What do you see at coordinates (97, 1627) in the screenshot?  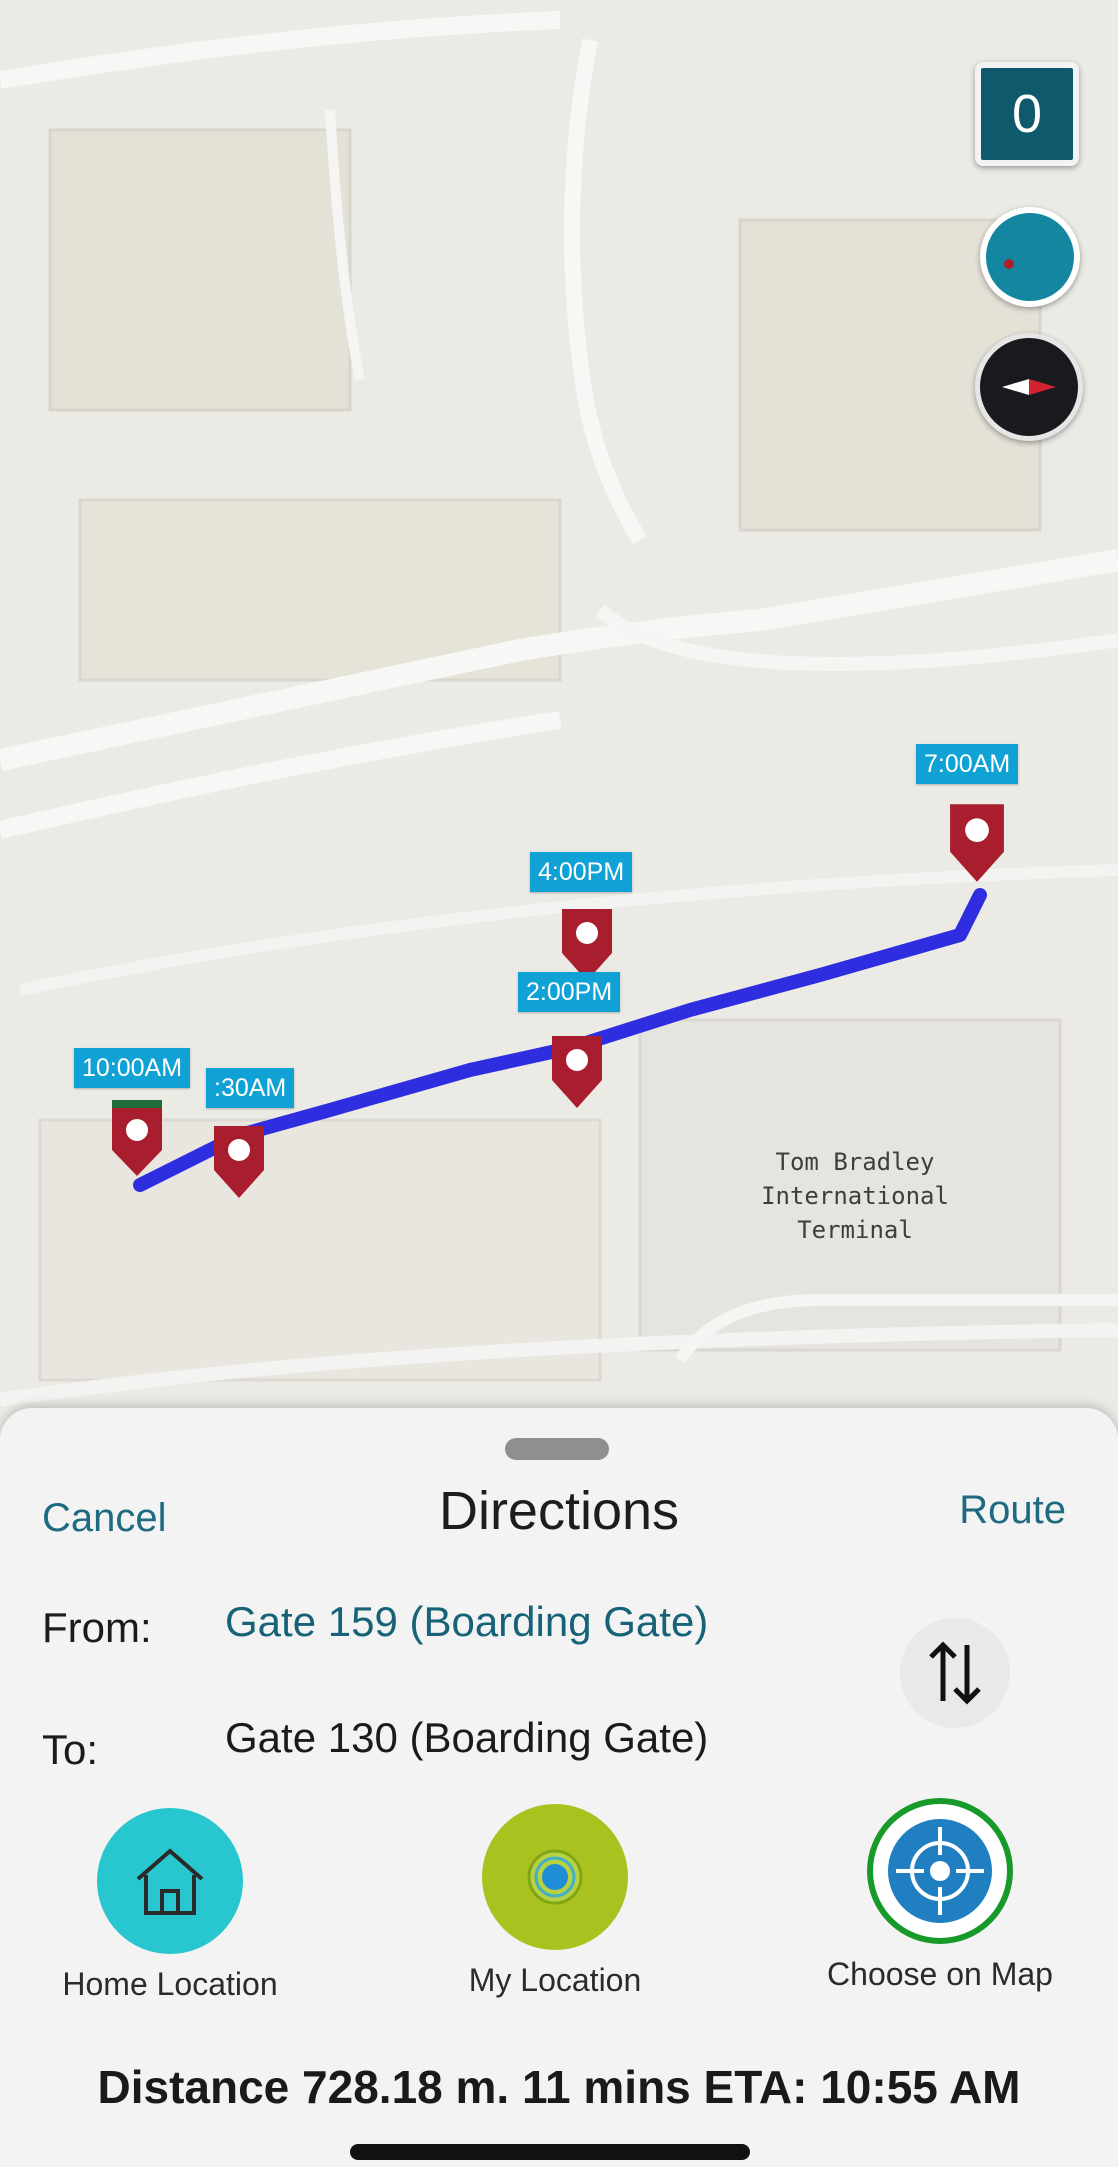 I see `from-label: From:` at bounding box center [97, 1627].